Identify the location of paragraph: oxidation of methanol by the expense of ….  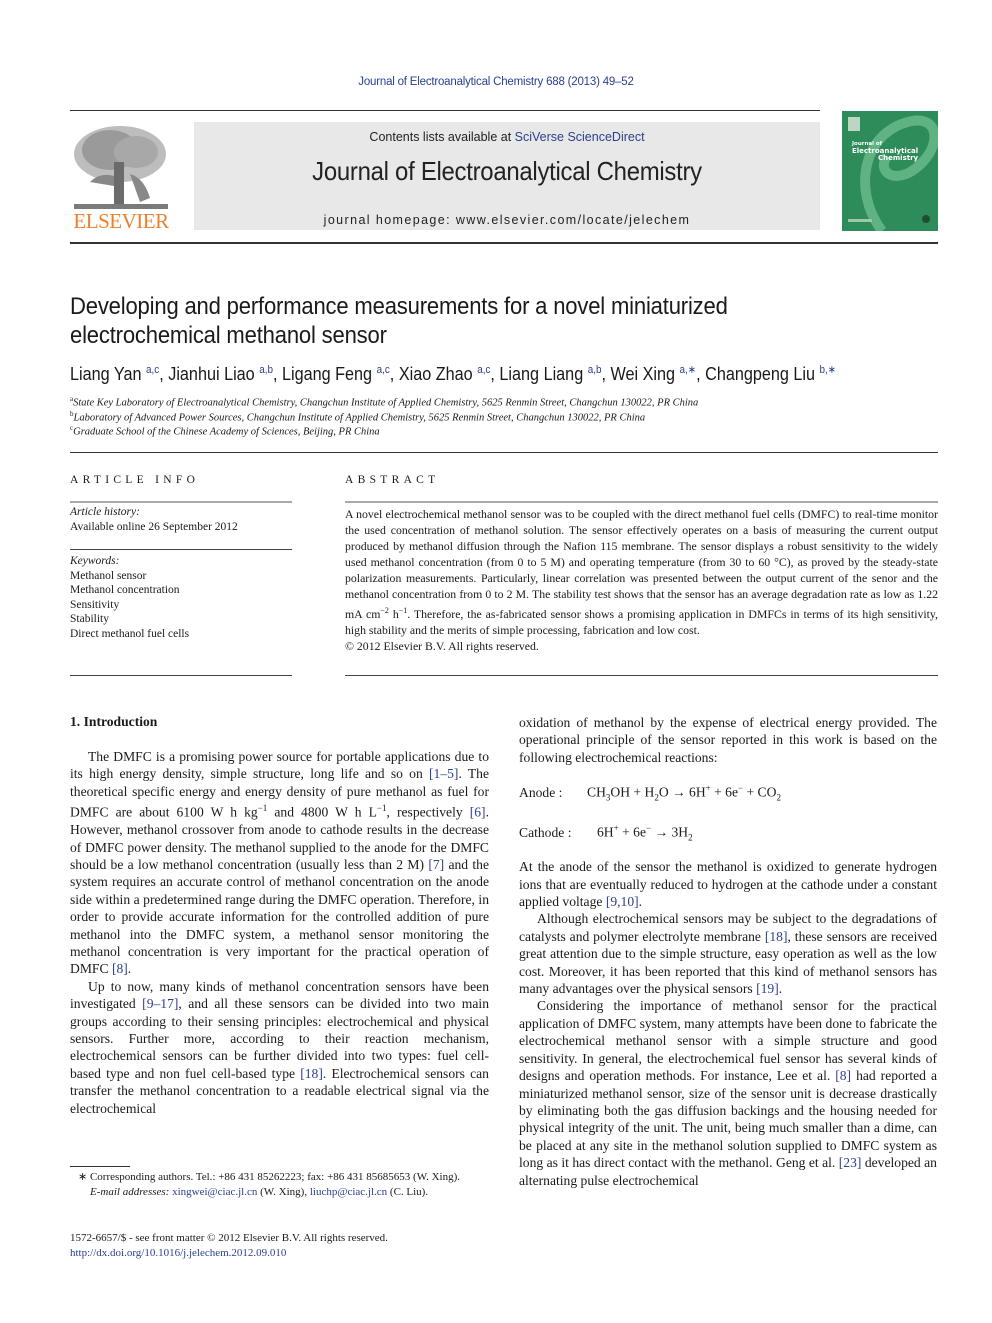
(728, 740).